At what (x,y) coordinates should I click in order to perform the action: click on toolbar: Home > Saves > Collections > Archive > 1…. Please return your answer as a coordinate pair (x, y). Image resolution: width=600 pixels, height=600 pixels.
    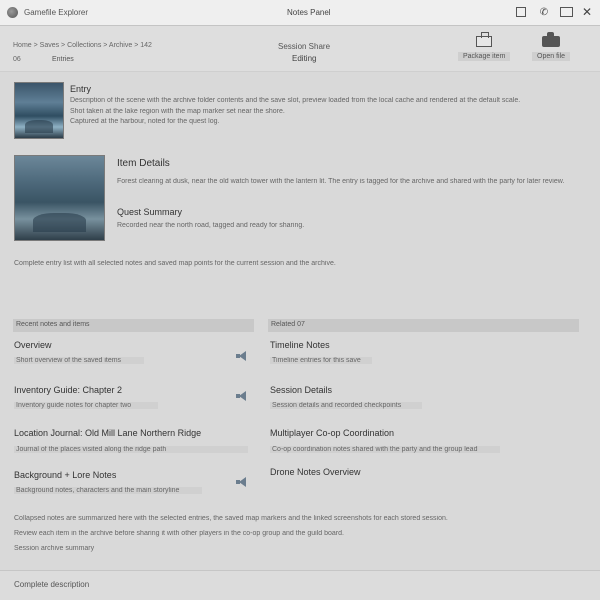
    Looking at the image, I should click on (300, 49).